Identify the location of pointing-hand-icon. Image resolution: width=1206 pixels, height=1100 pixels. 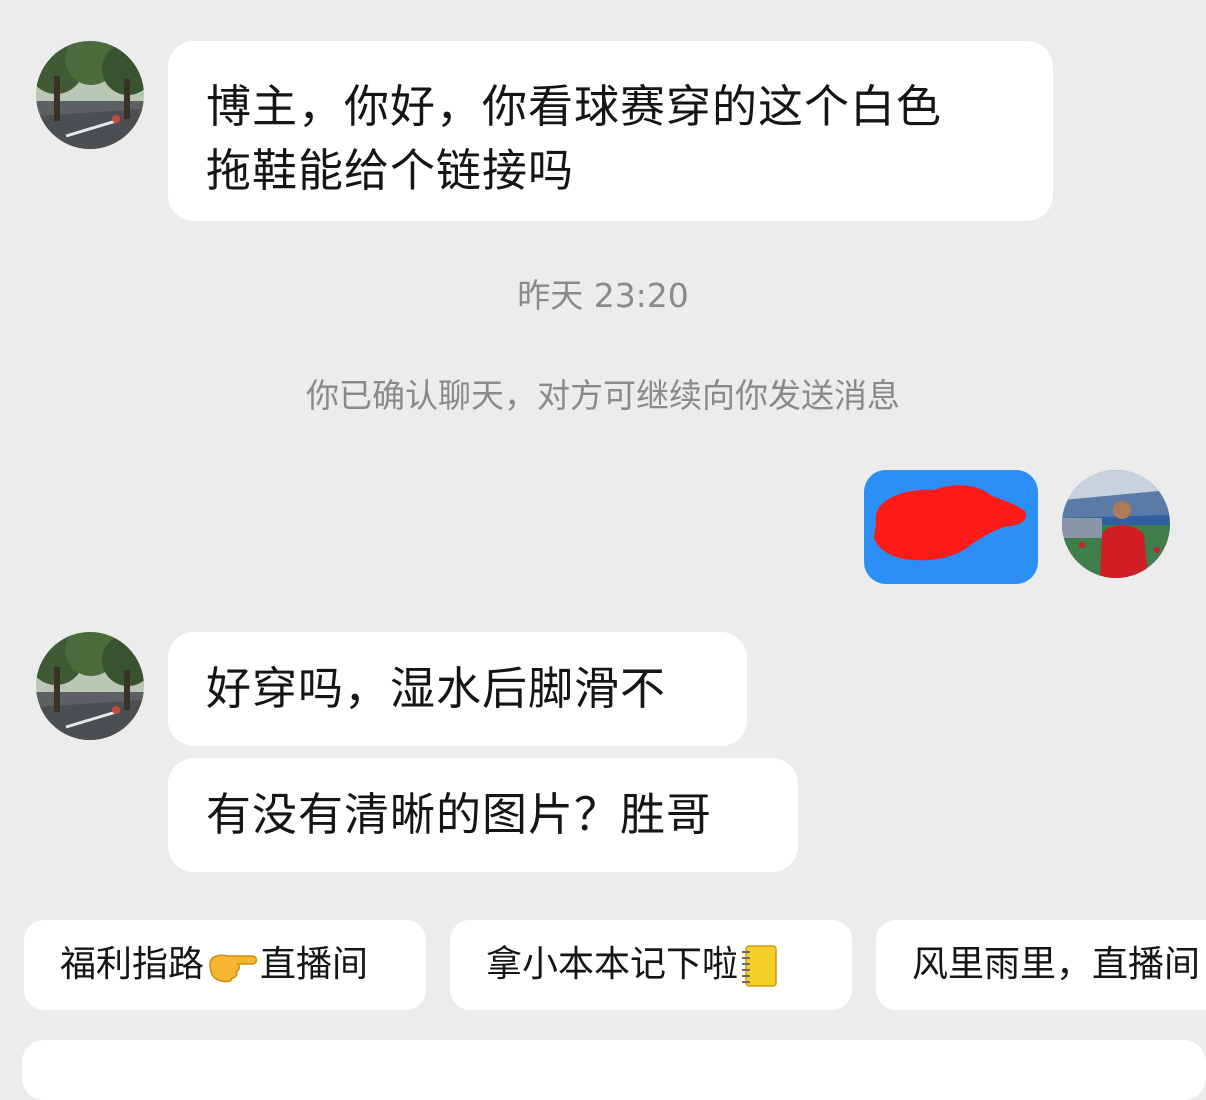
(233, 968).